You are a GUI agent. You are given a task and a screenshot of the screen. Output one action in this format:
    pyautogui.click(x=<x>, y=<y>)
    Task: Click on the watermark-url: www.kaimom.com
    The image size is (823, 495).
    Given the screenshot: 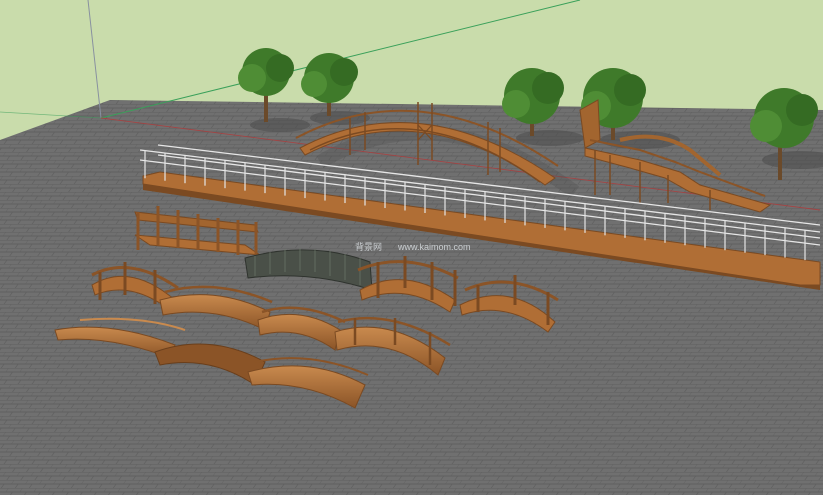 What is the action you would take?
    pyautogui.click(x=434, y=247)
    